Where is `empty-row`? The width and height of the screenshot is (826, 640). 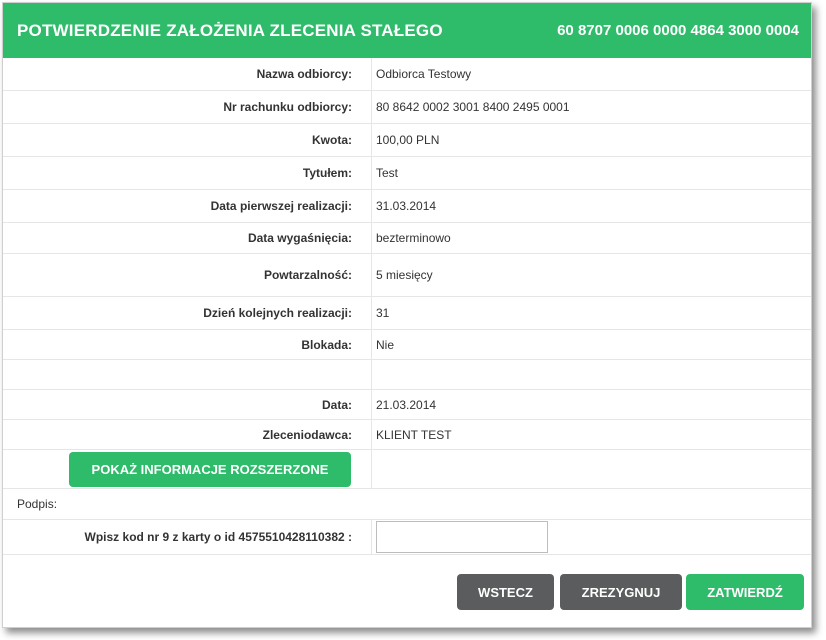 empty-row is located at coordinates (407, 375).